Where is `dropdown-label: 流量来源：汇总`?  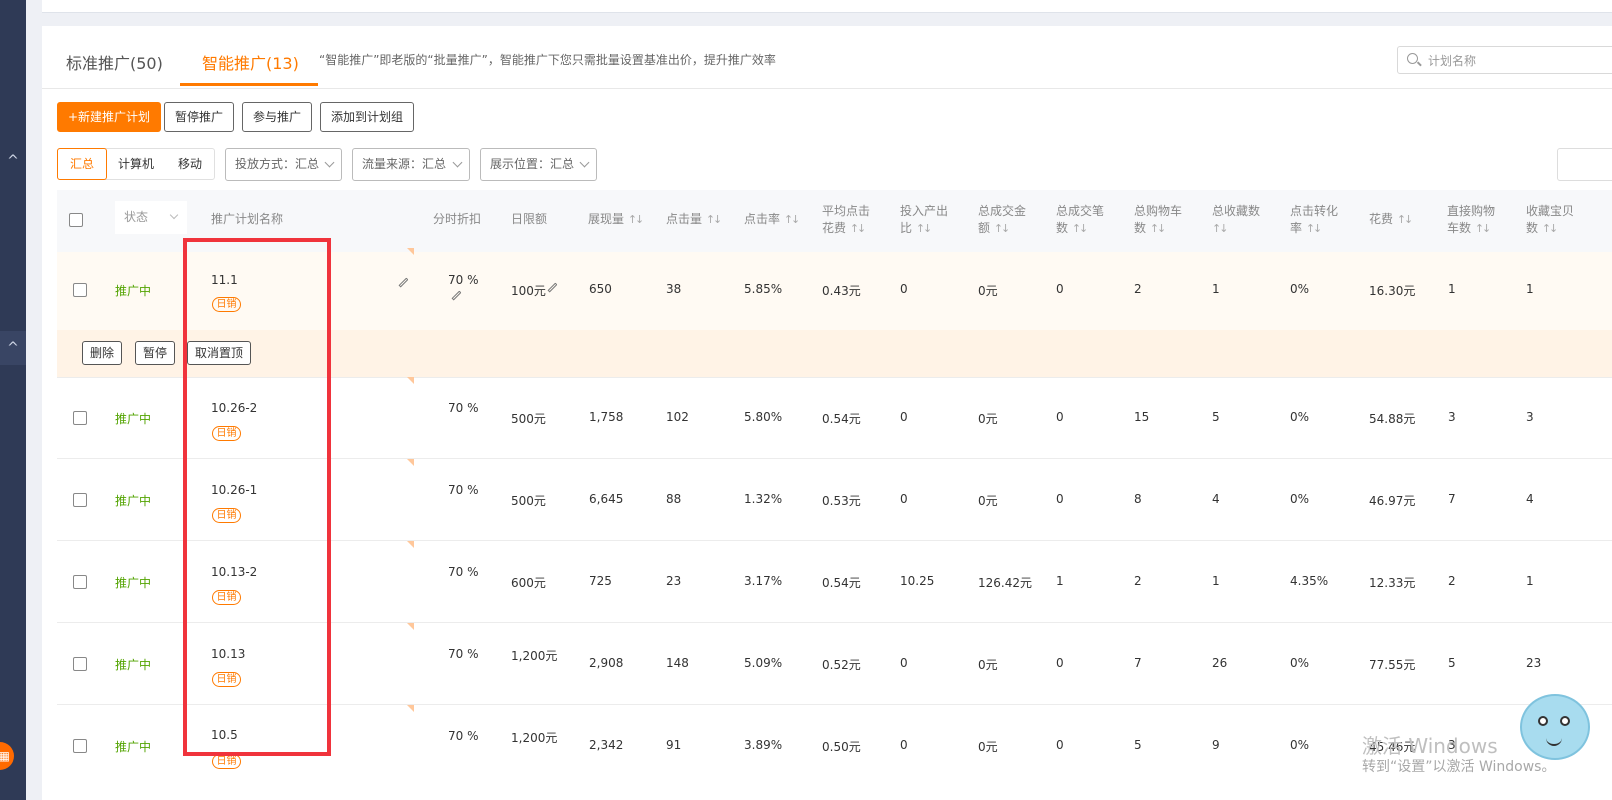 dropdown-label: 流量来源：汇总 is located at coordinates (404, 164).